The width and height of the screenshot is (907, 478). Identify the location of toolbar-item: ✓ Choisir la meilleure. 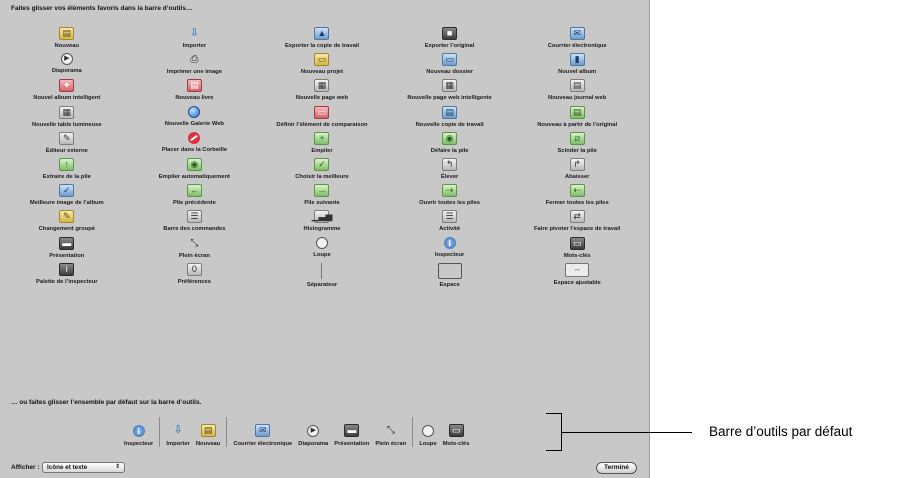
(322, 170).